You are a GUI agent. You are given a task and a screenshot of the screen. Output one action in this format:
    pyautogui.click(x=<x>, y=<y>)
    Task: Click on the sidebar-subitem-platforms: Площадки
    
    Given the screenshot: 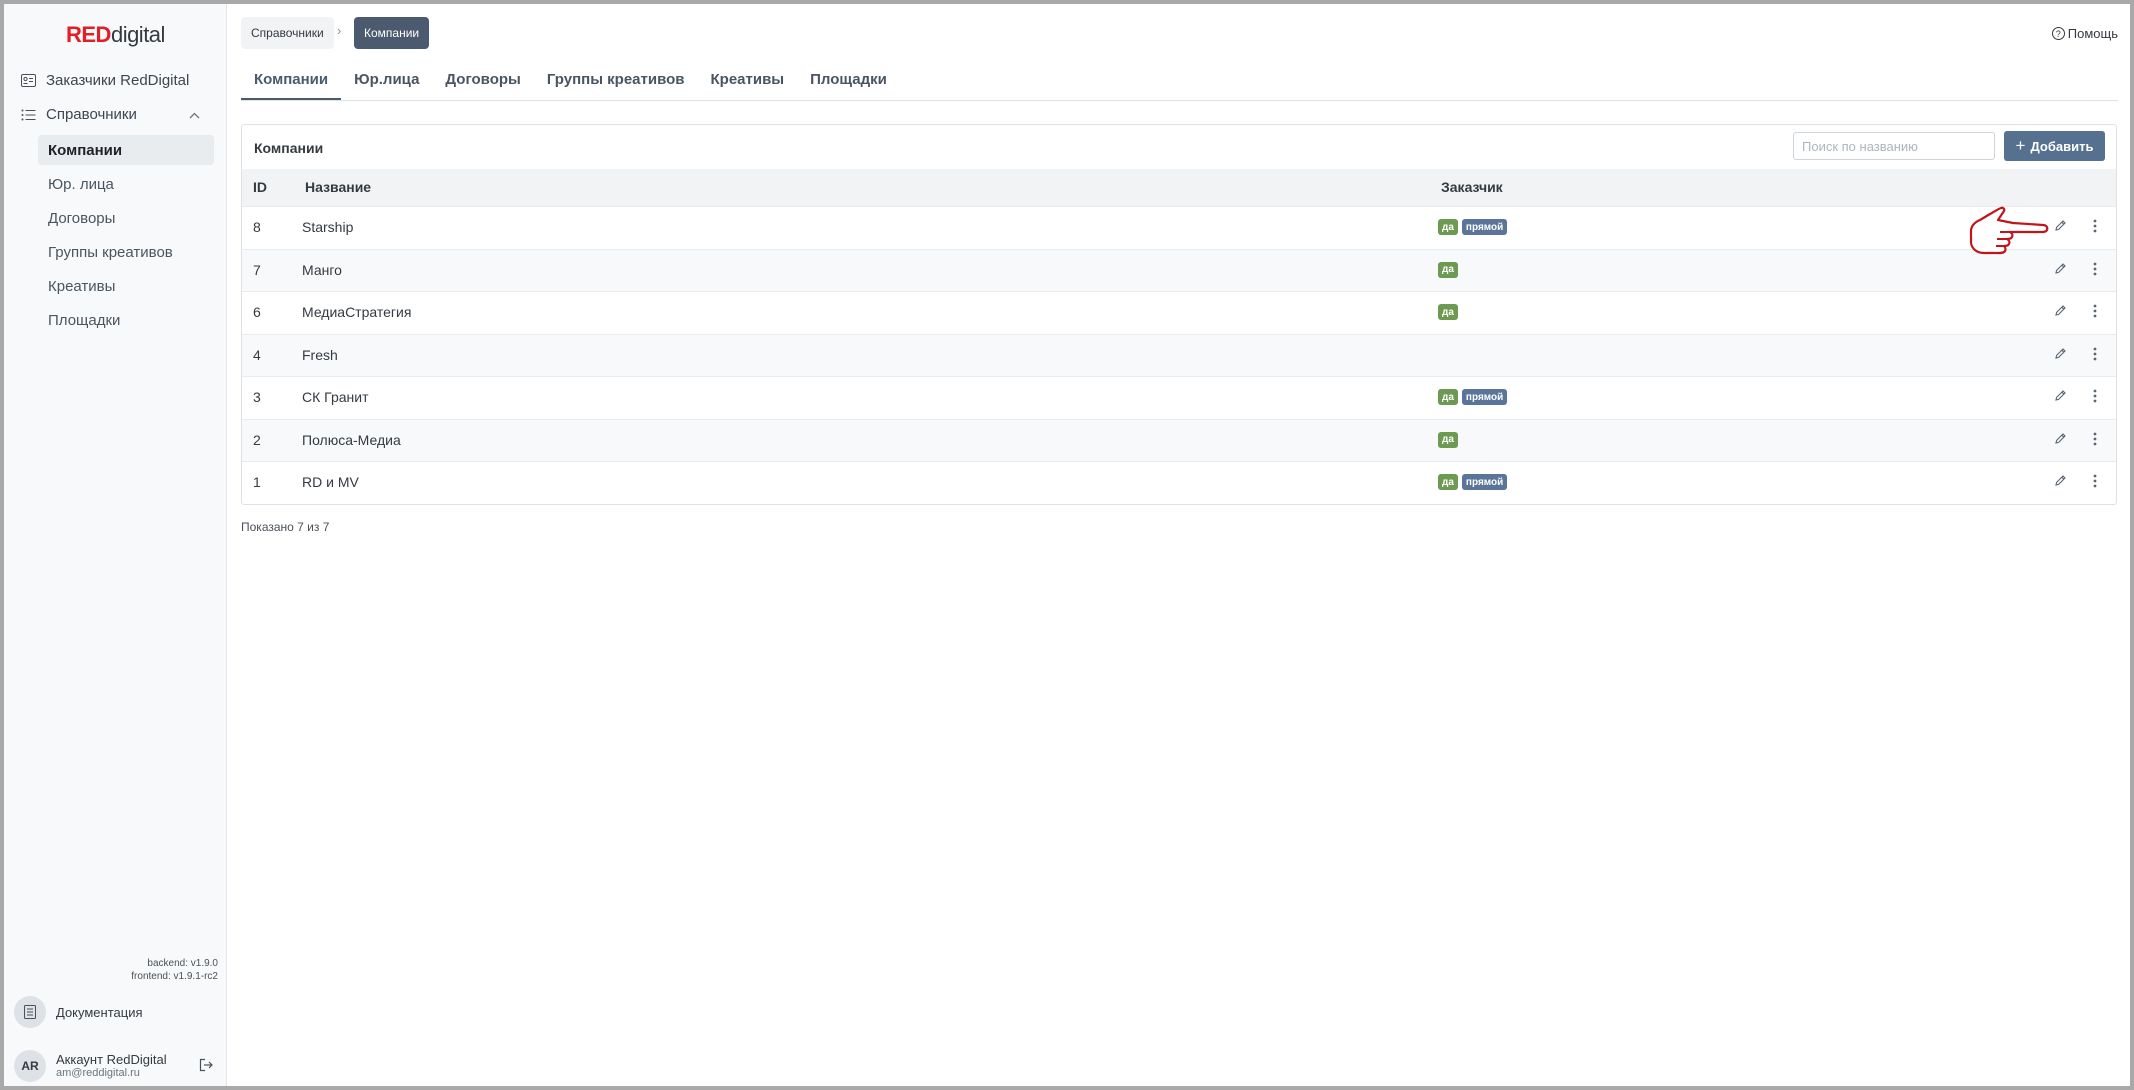 What is the action you would take?
    pyautogui.click(x=126, y=320)
    